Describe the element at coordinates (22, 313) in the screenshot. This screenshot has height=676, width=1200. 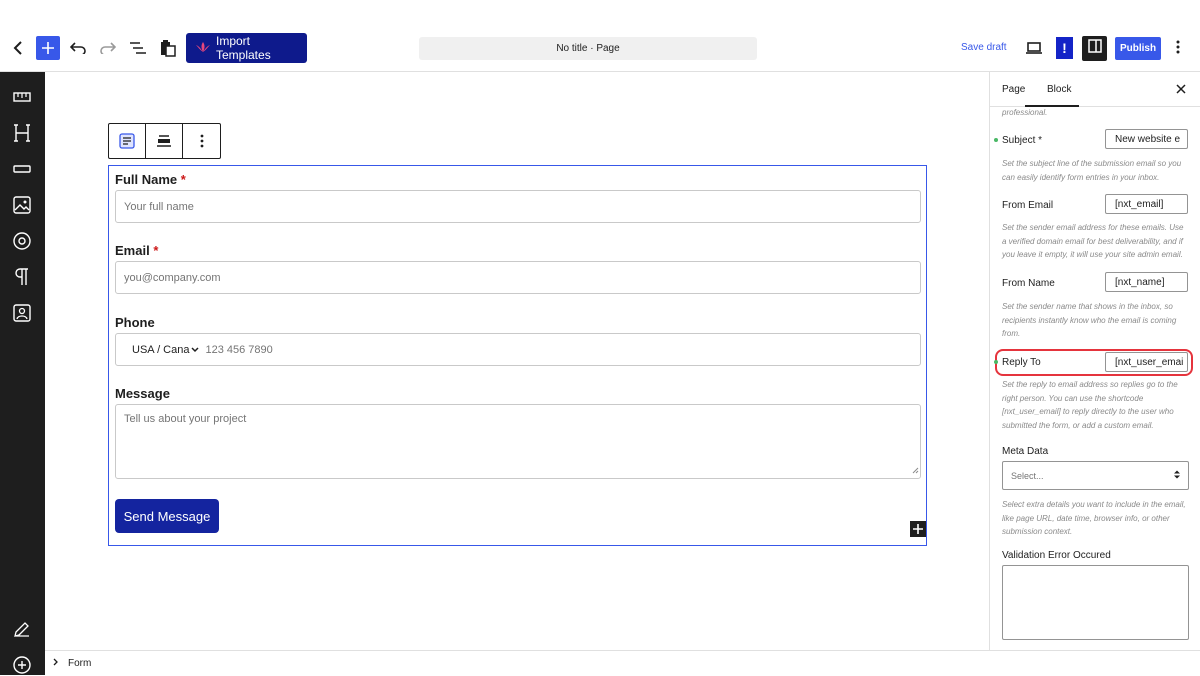
I see `contact-icon` at that location.